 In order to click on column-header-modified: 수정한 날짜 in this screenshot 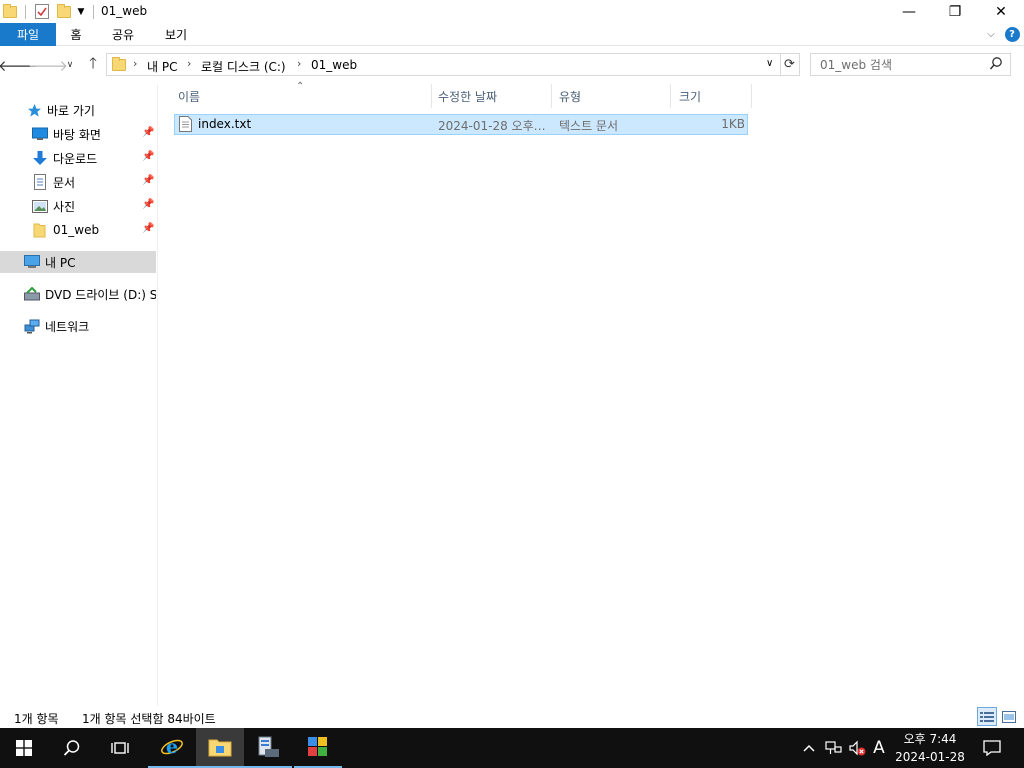, I will do `click(491, 96)`.